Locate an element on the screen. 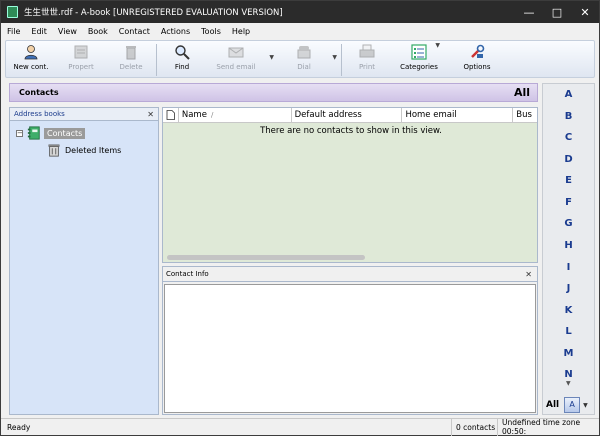  new-contact-button: New cont. is located at coordinates (31, 59).